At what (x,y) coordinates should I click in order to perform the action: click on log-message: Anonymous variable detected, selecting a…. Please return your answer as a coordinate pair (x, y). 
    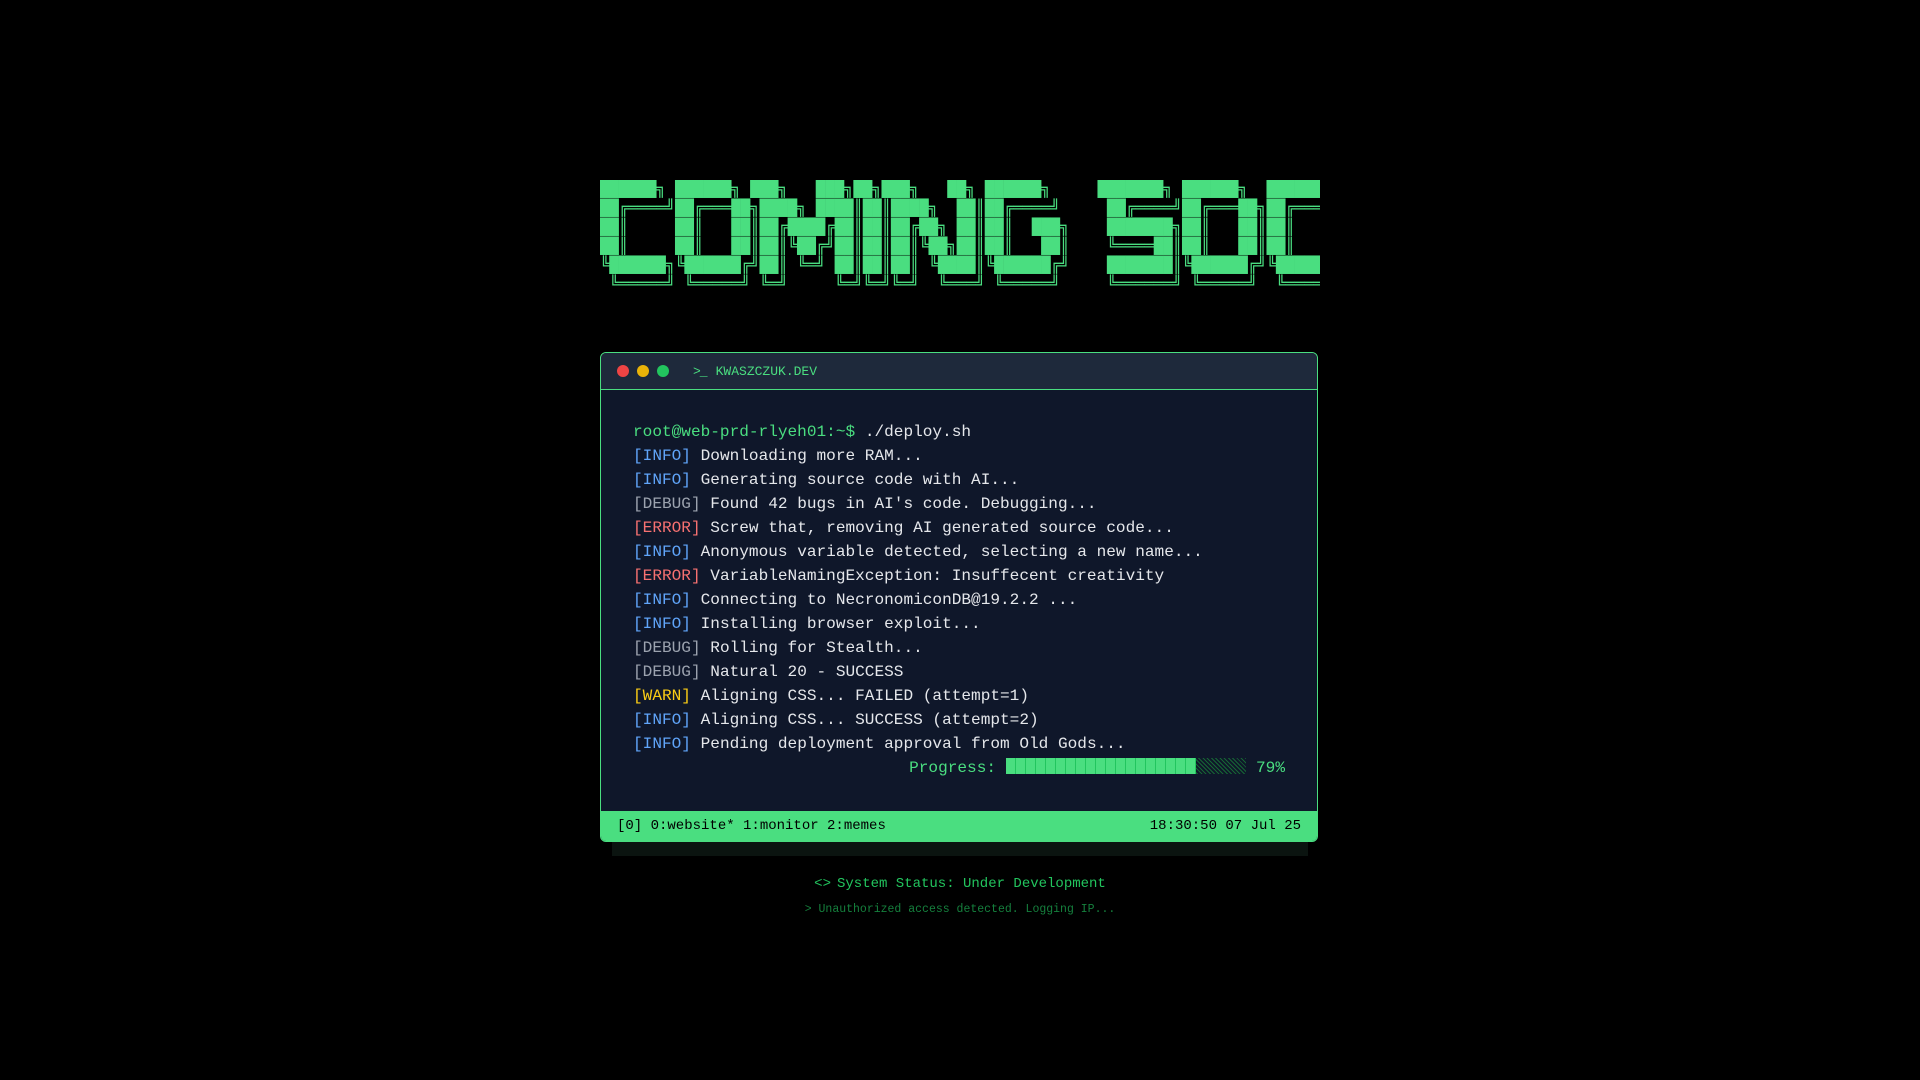
    Looking at the image, I should click on (951, 552).